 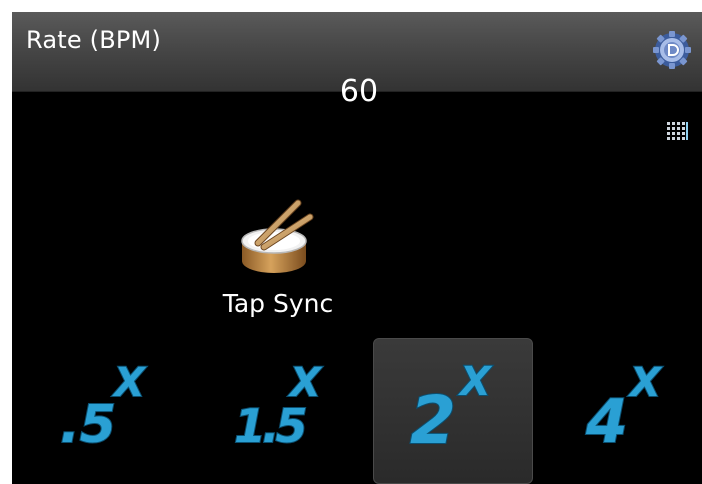 What do you see at coordinates (433, 420) in the screenshot?
I see `multiplier-number: 2` at bounding box center [433, 420].